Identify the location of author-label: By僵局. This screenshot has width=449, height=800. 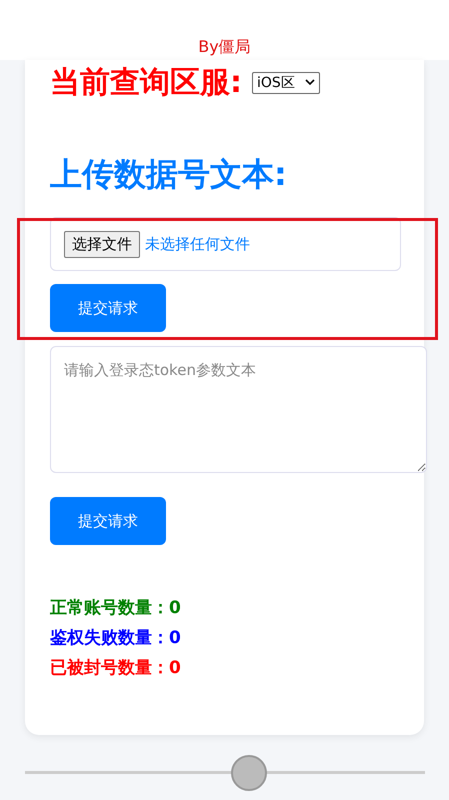
(224, 47).